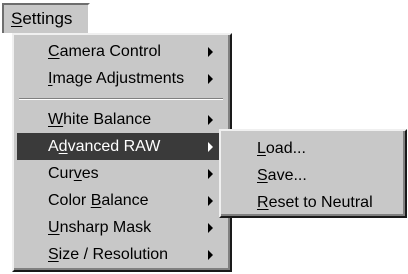 The width and height of the screenshot is (408, 274). I want to click on menu-item-unsharp-mask: Unsharp Mask, so click(121, 227).